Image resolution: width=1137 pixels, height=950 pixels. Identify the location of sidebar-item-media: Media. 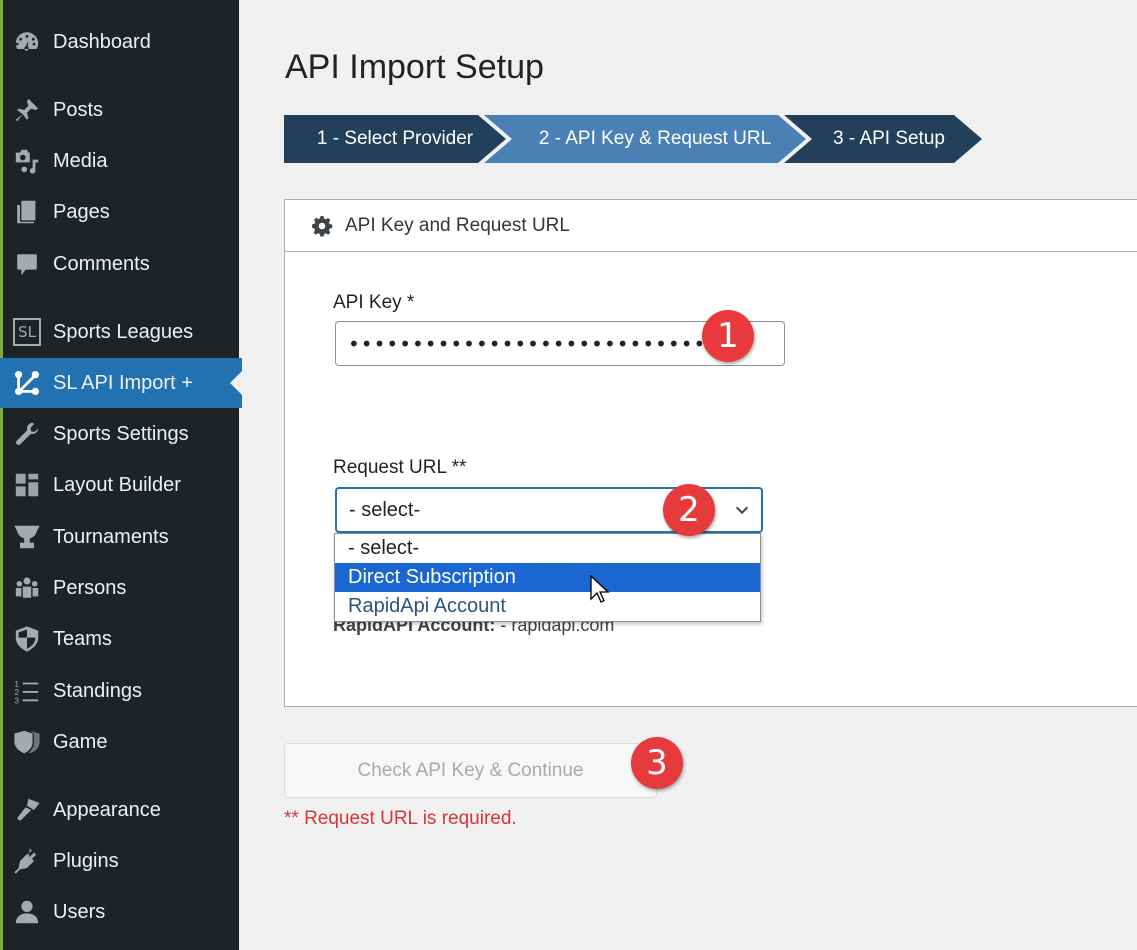
(121, 161).